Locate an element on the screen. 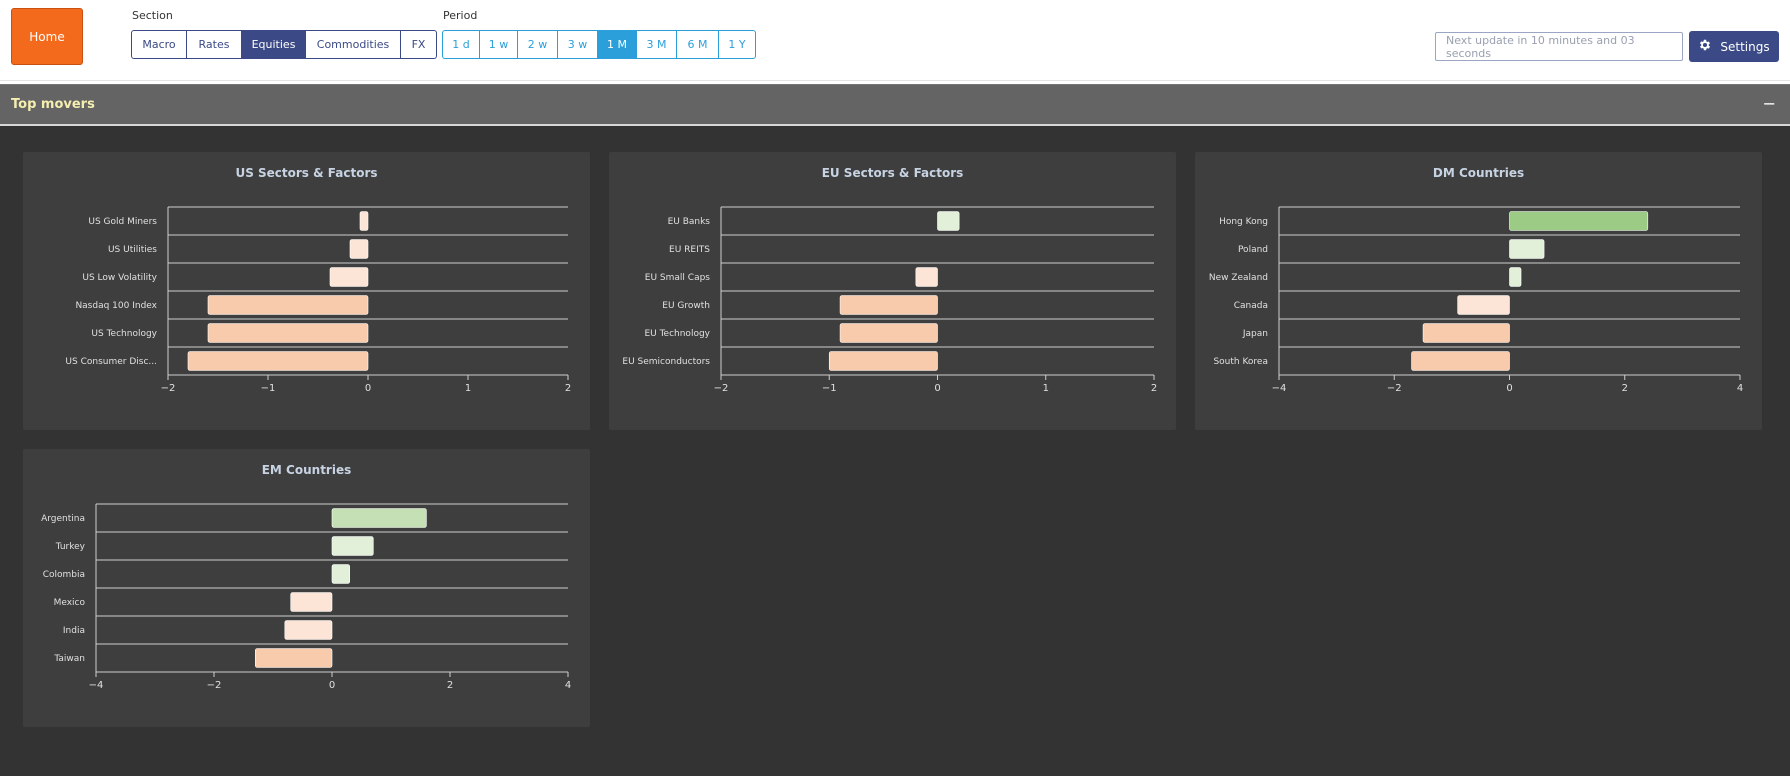 The width and height of the screenshot is (1790, 776). category-label: EU Banks is located at coordinates (689, 222).